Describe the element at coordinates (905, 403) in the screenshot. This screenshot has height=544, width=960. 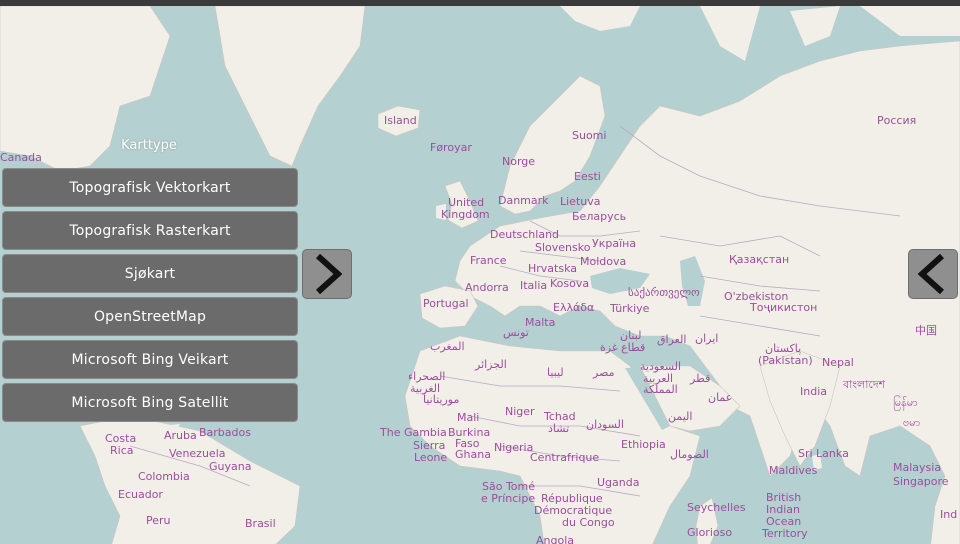
I see `map-label: မြန်မာ` at that location.